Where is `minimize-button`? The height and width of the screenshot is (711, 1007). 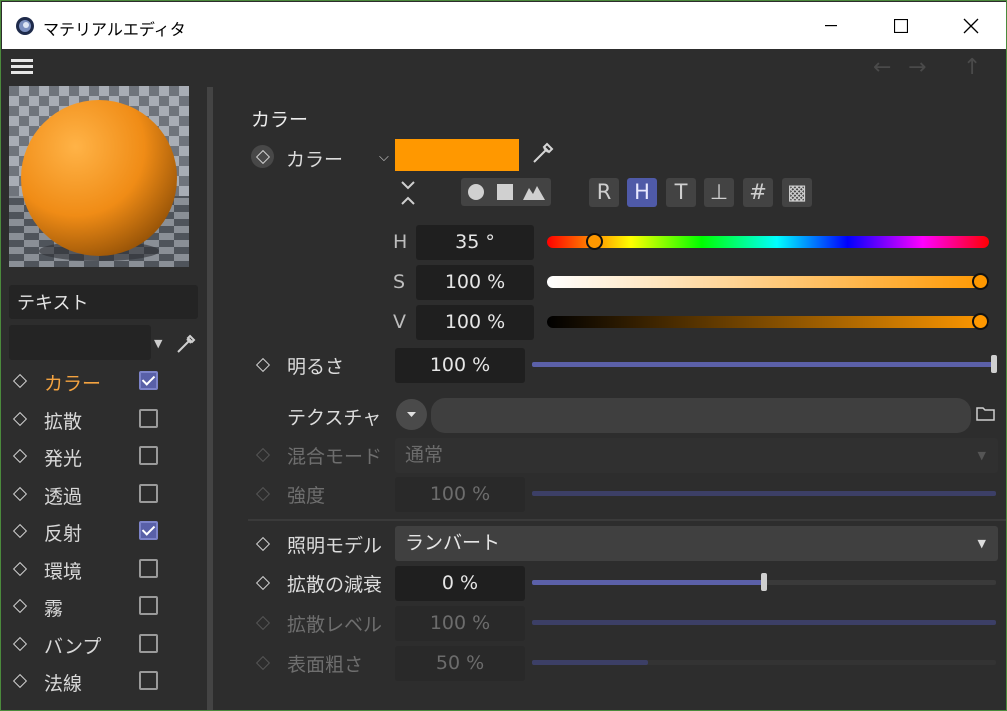 minimize-button is located at coordinates (831, 25).